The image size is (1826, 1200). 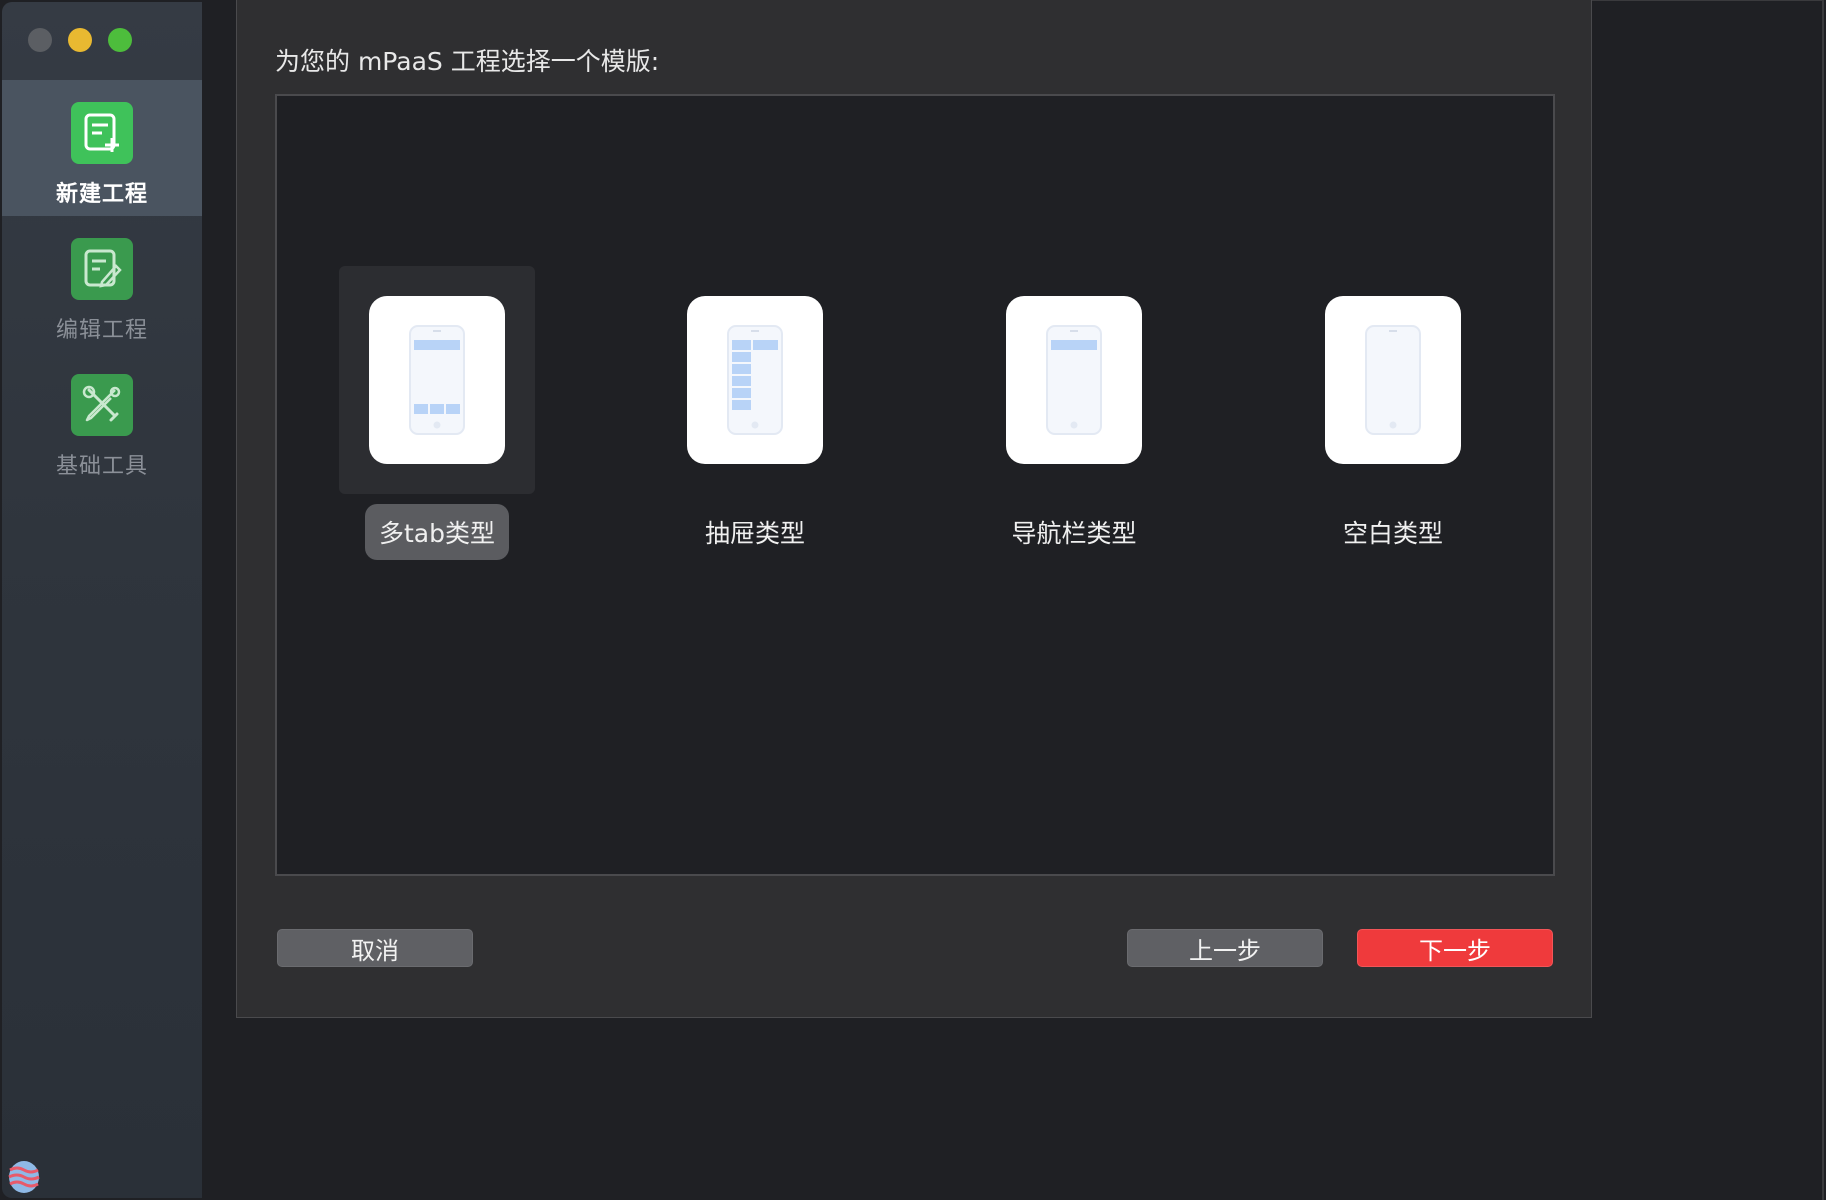 I want to click on template-label: 多tab类型, so click(x=437, y=532).